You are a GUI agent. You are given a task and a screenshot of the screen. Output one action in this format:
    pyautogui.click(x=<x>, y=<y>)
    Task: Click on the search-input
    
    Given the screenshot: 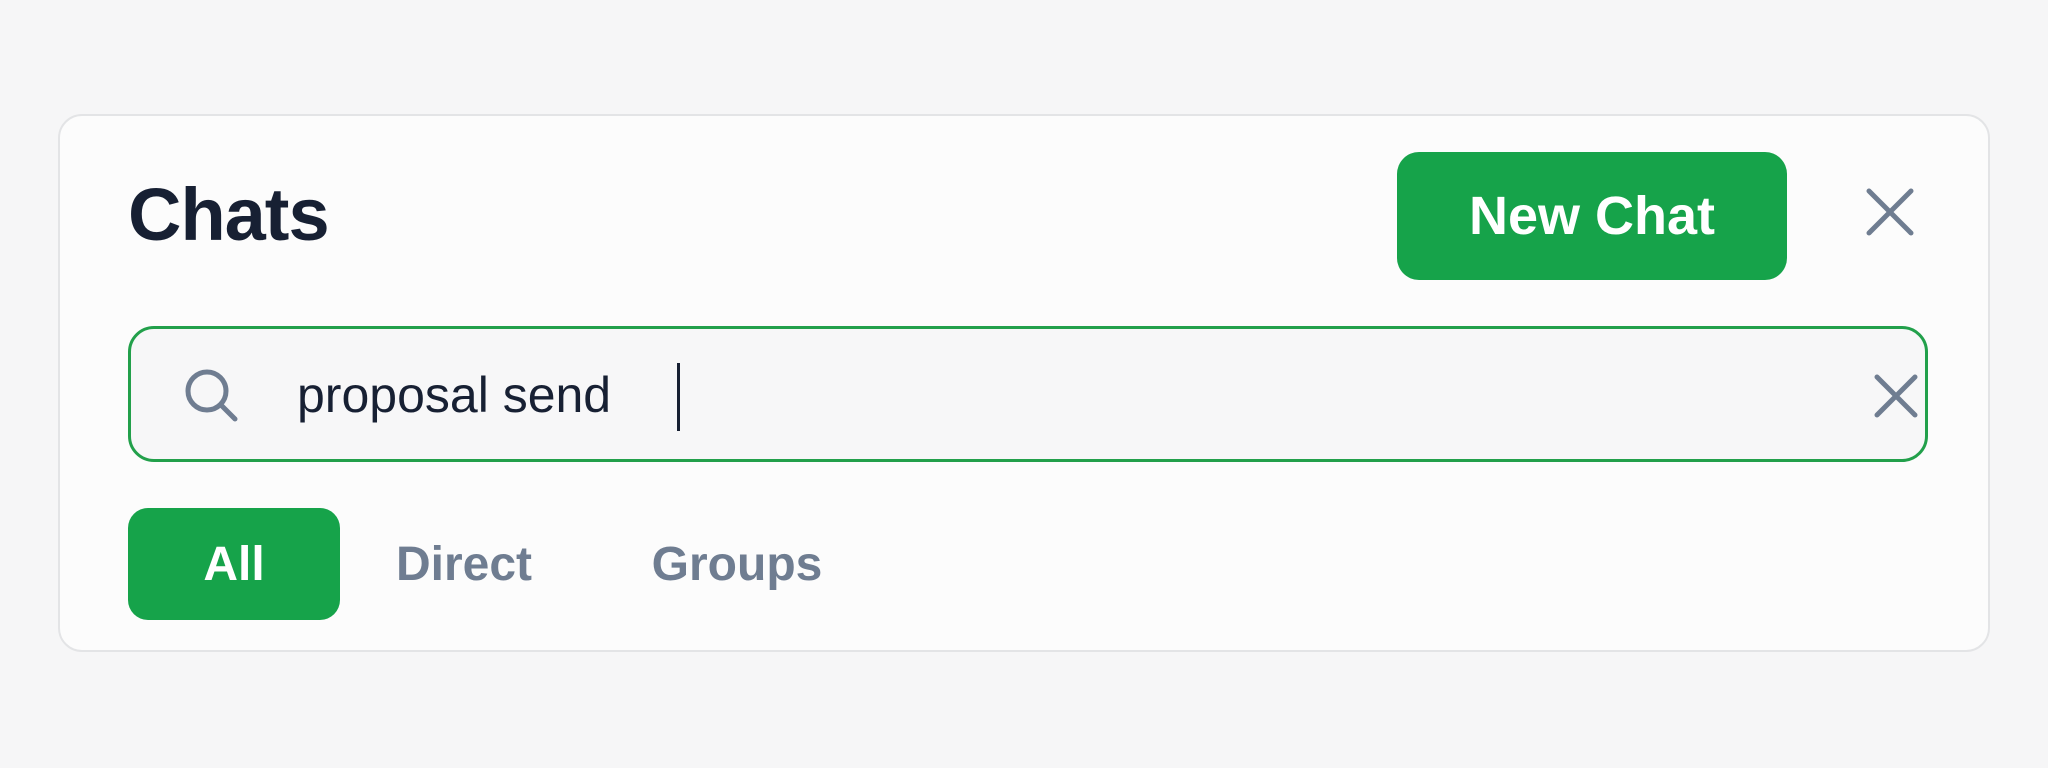 What is the action you would take?
    pyautogui.click(x=997, y=395)
    